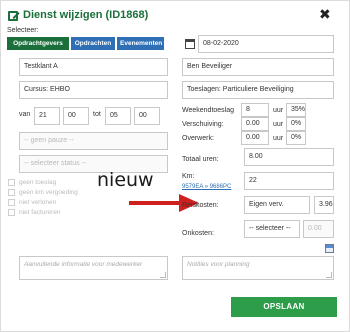  What do you see at coordinates (11, 192) in the screenshot?
I see `geen-km-checkbox` at bounding box center [11, 192].